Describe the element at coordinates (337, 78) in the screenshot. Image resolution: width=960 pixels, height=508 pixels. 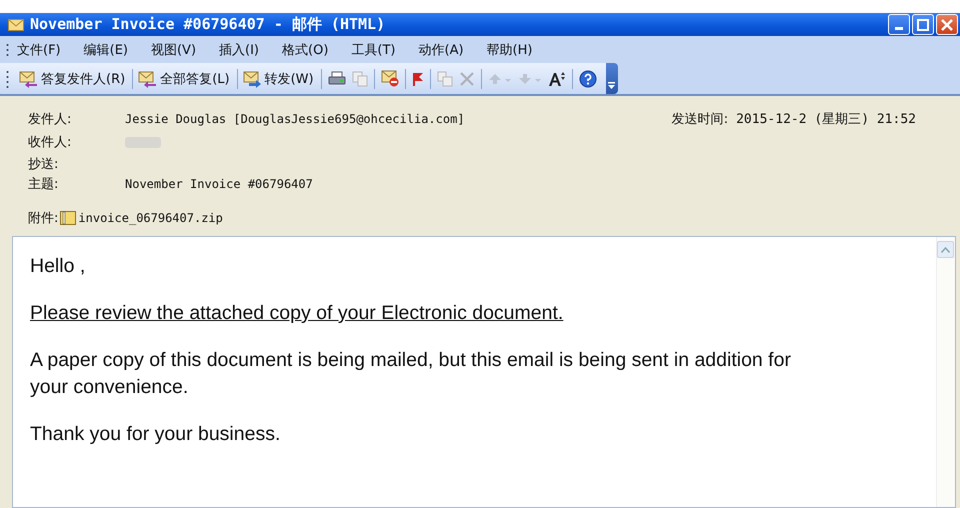
I see `printer-icon` at that location.